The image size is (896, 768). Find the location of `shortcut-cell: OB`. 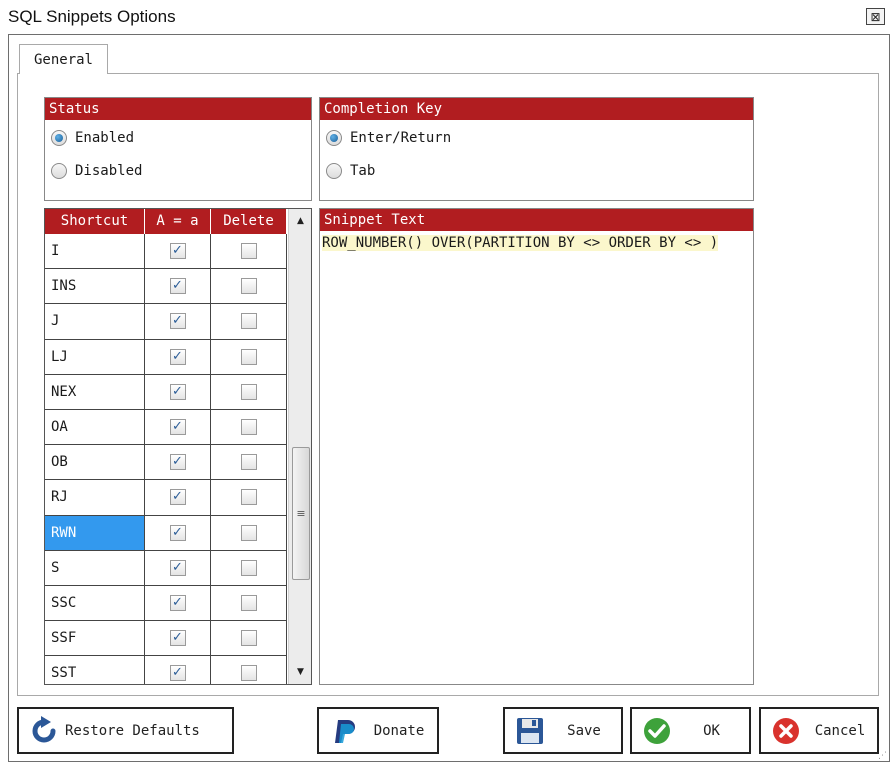

shortcut-cell: OB is located at coordinates (95, 462).